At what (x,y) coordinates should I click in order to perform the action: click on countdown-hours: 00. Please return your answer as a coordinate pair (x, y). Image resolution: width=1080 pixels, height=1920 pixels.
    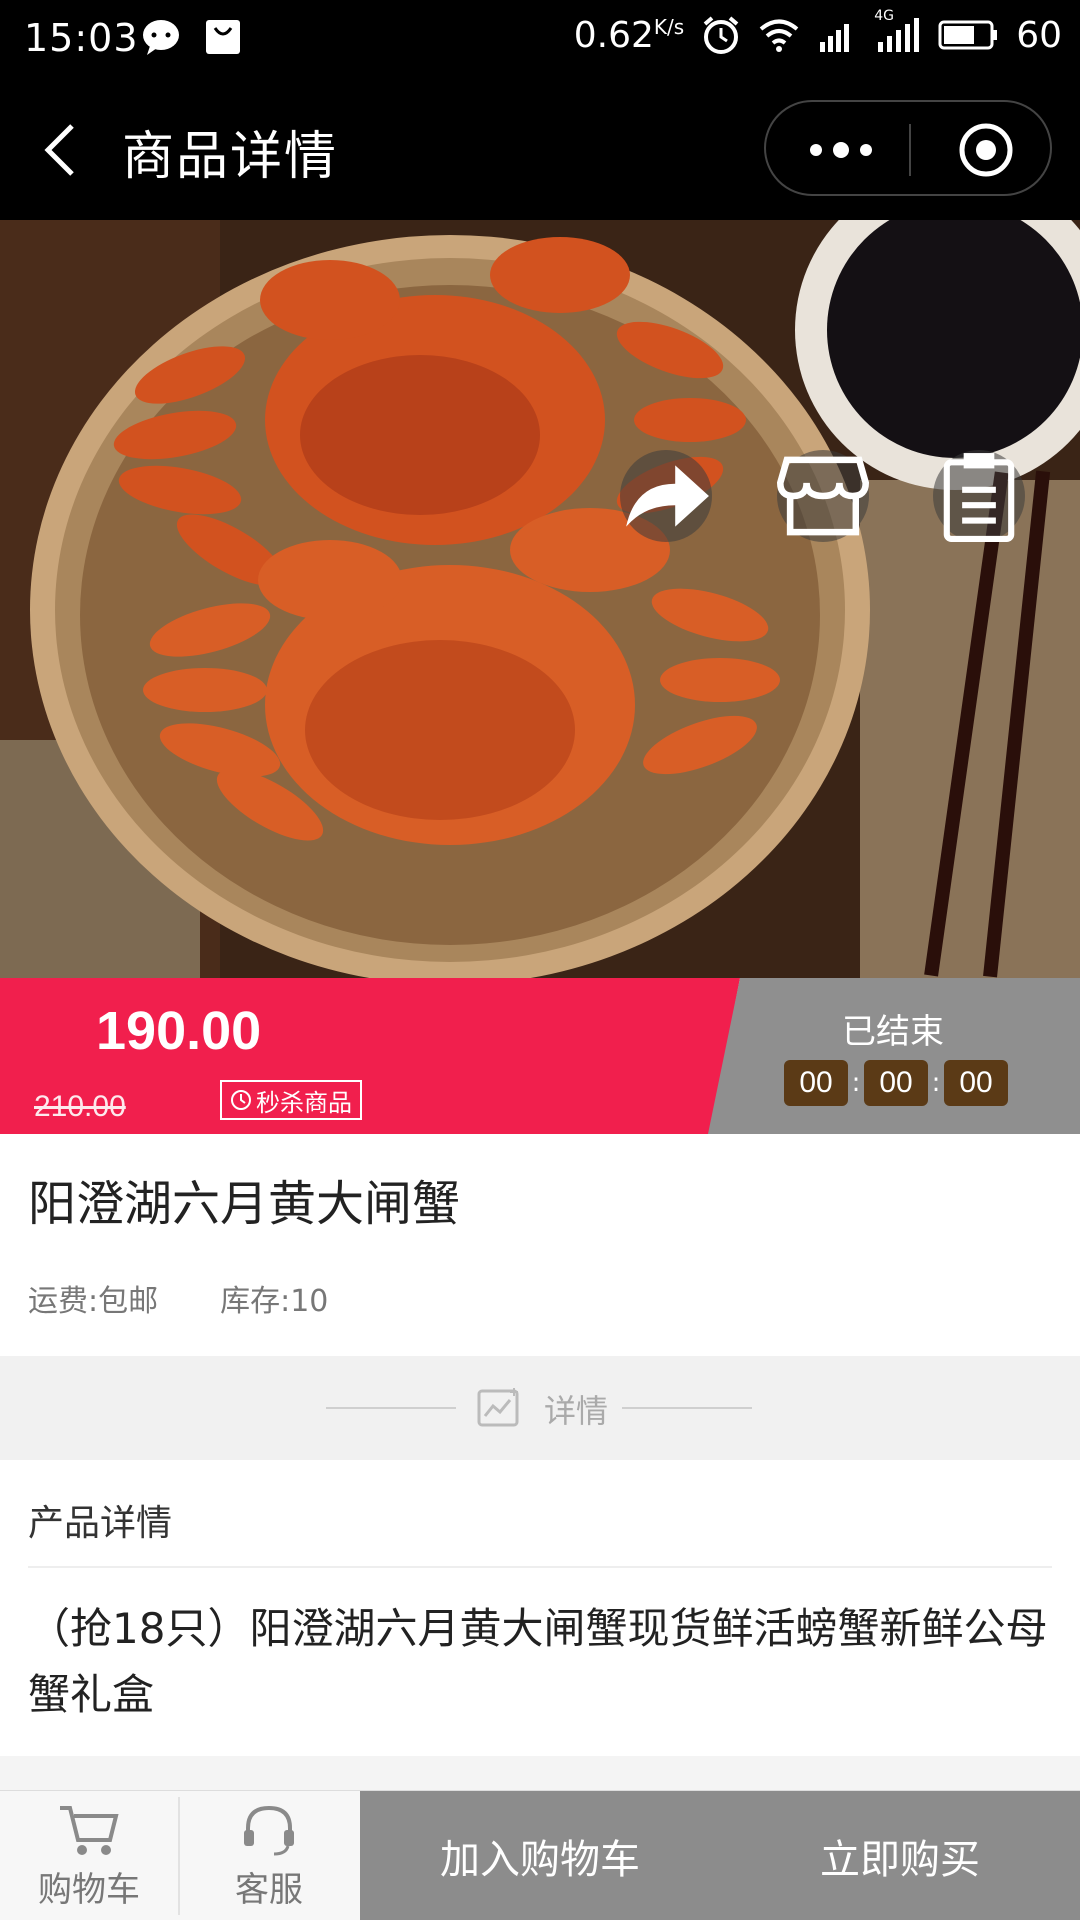
    Looking at the image, I should click on (816, 1083).